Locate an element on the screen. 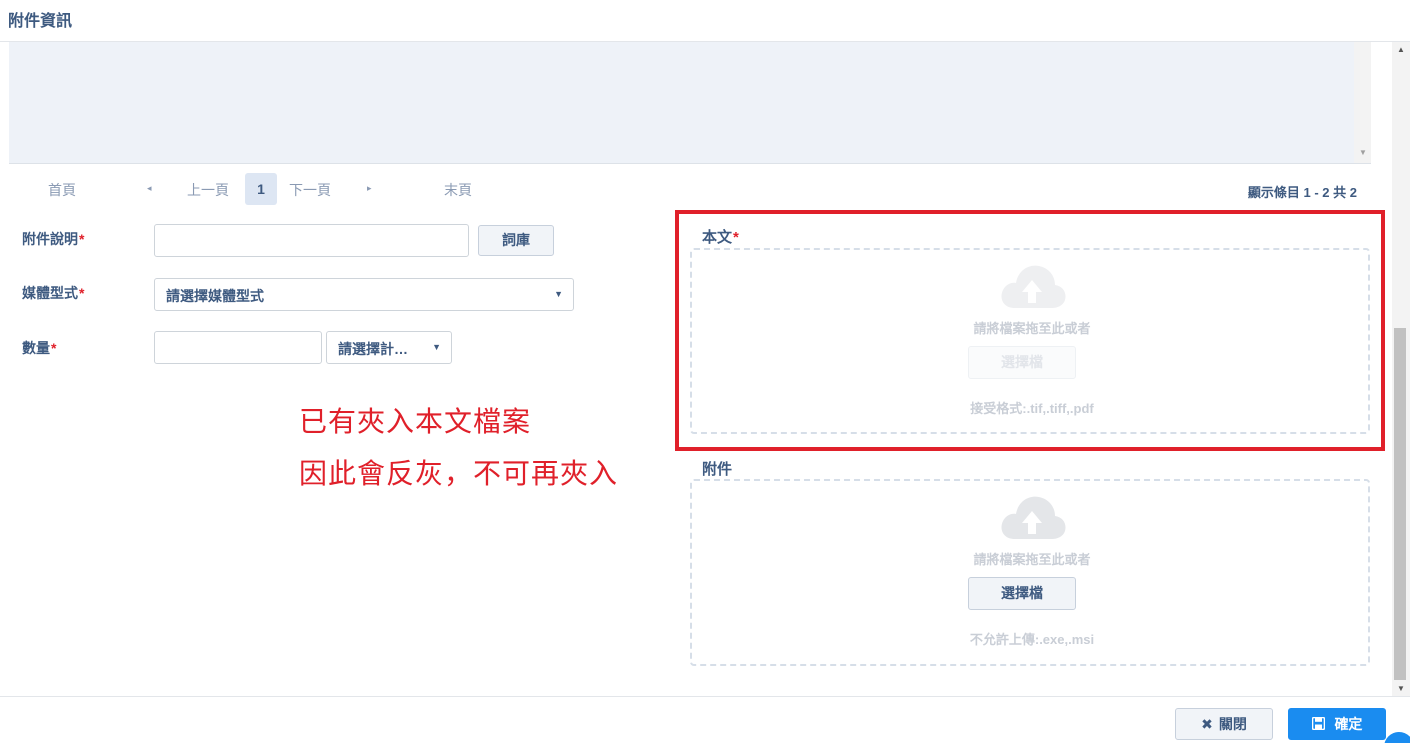  confirm-button-label: 確定 is located at coordinates (1348, 724).